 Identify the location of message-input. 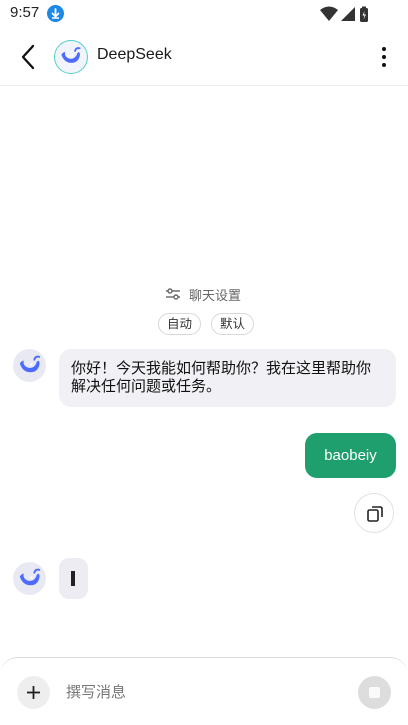
(201, 692).